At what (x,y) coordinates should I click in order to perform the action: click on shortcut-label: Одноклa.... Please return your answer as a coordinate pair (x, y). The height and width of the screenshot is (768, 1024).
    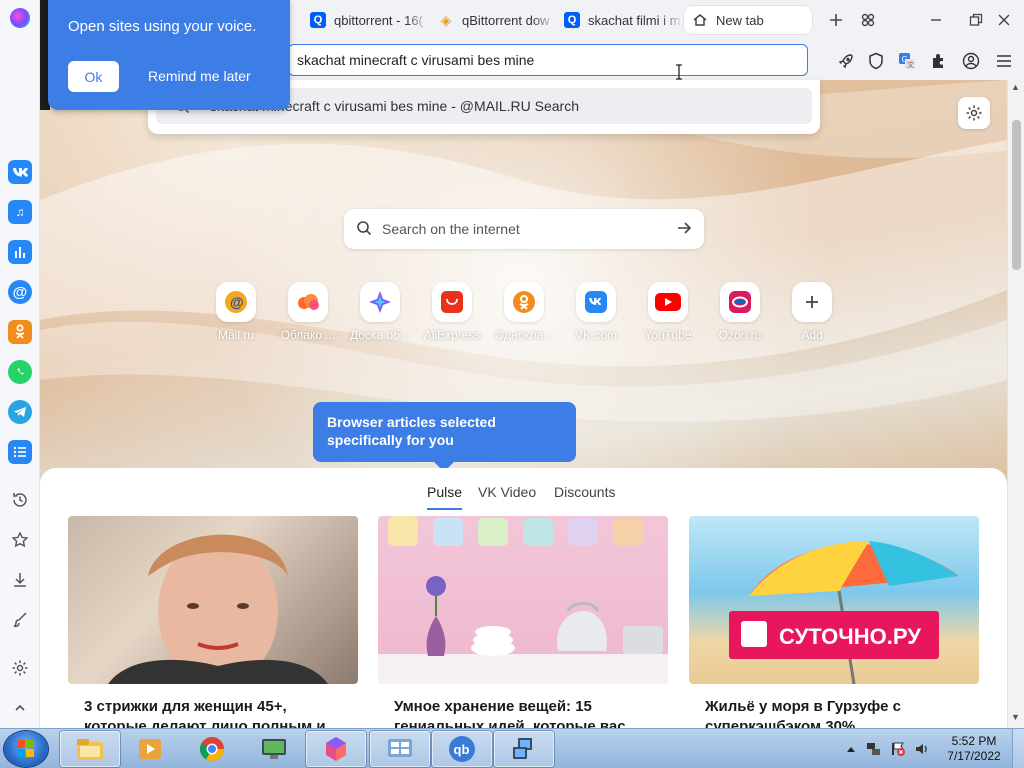
    Looking at the image, I should click on (524, 335).